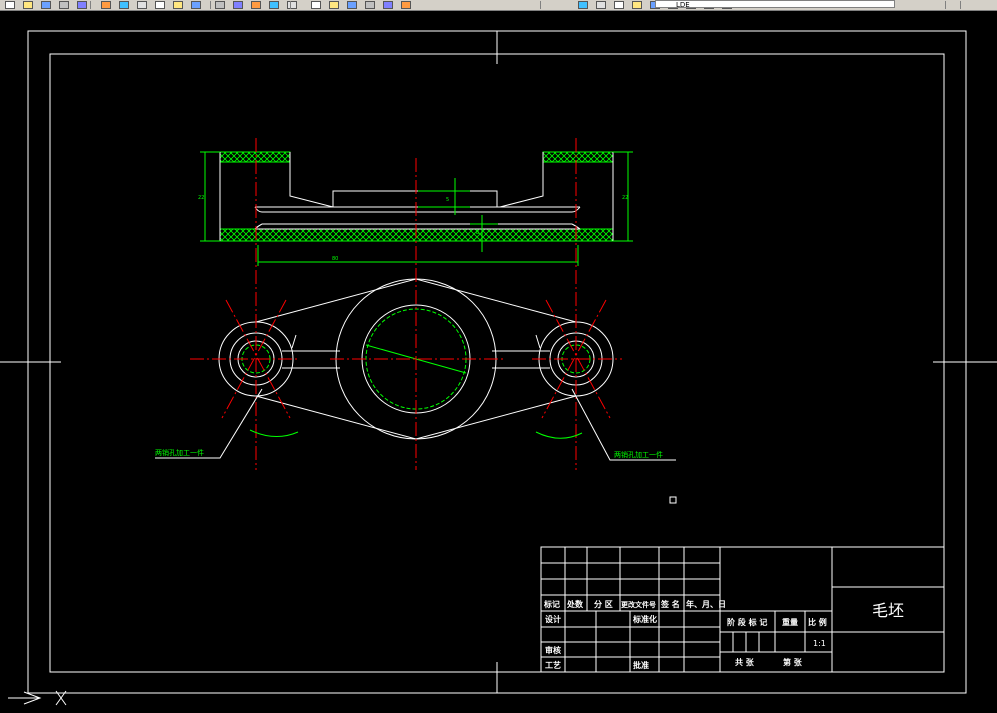 Image resolution: width=997 pixels, height=713 pixels. I want to click on grip-point, so click(673, 500).